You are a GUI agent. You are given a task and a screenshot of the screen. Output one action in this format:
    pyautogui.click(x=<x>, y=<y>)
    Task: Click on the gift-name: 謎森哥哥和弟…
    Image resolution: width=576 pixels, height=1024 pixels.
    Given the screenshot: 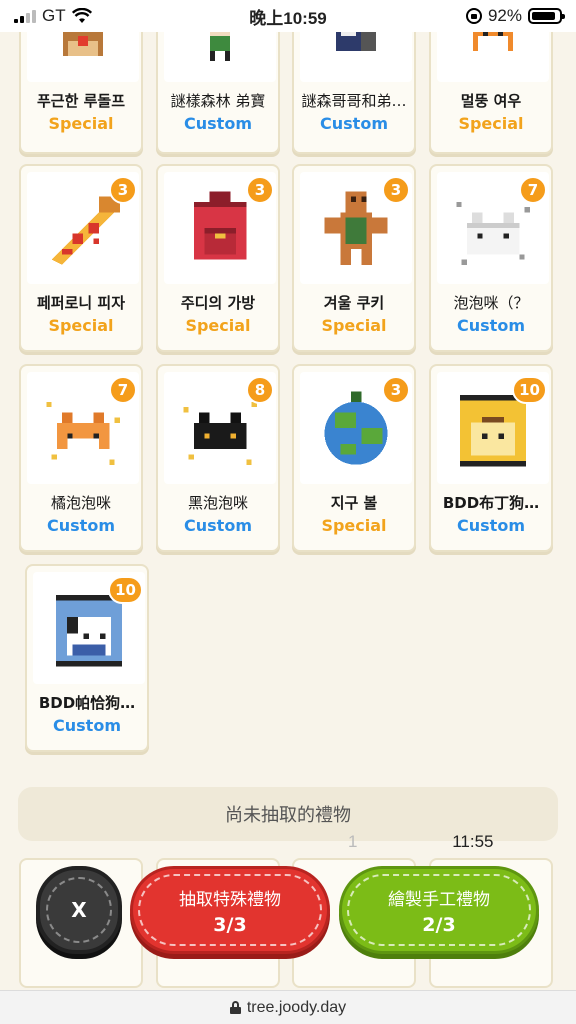 What is the action you would take?
    pyautogui.click(x=354, y=101)
    